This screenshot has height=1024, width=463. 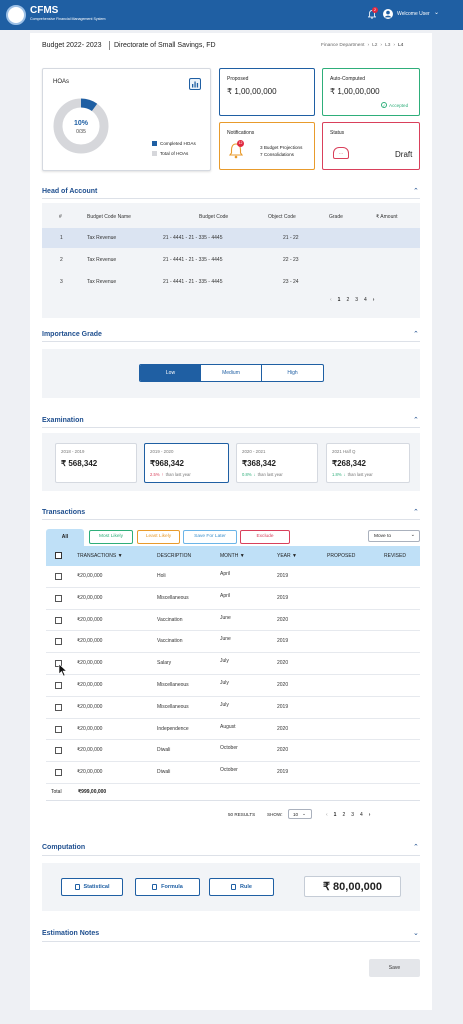 I want to click on app-logo, so click(x=16, y=15).